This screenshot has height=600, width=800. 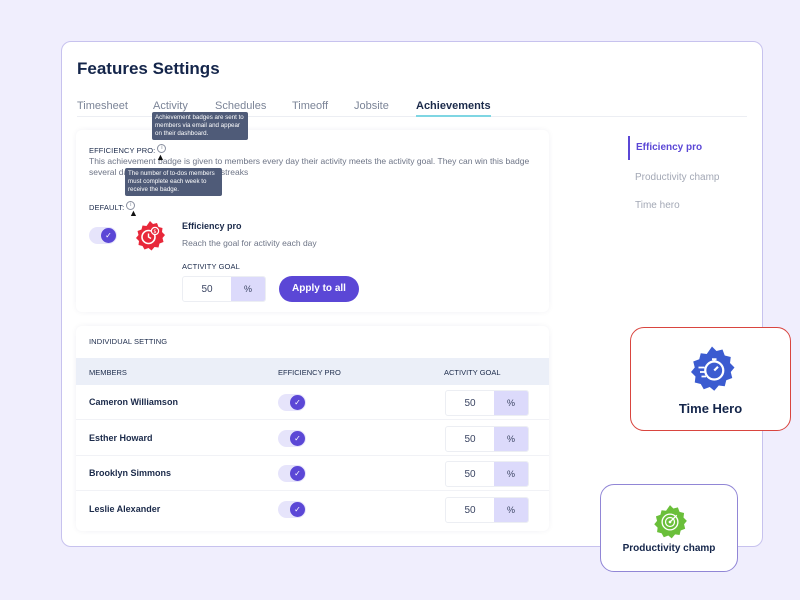 I want to click on tab-timesheet: Timesheet, so click(x=102, y=108).